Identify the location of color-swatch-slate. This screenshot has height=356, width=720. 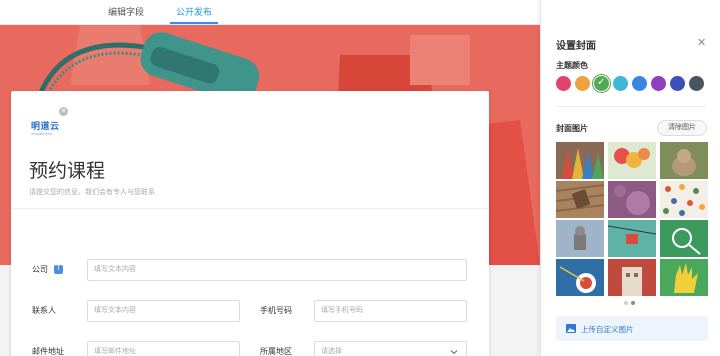
(696, 83).